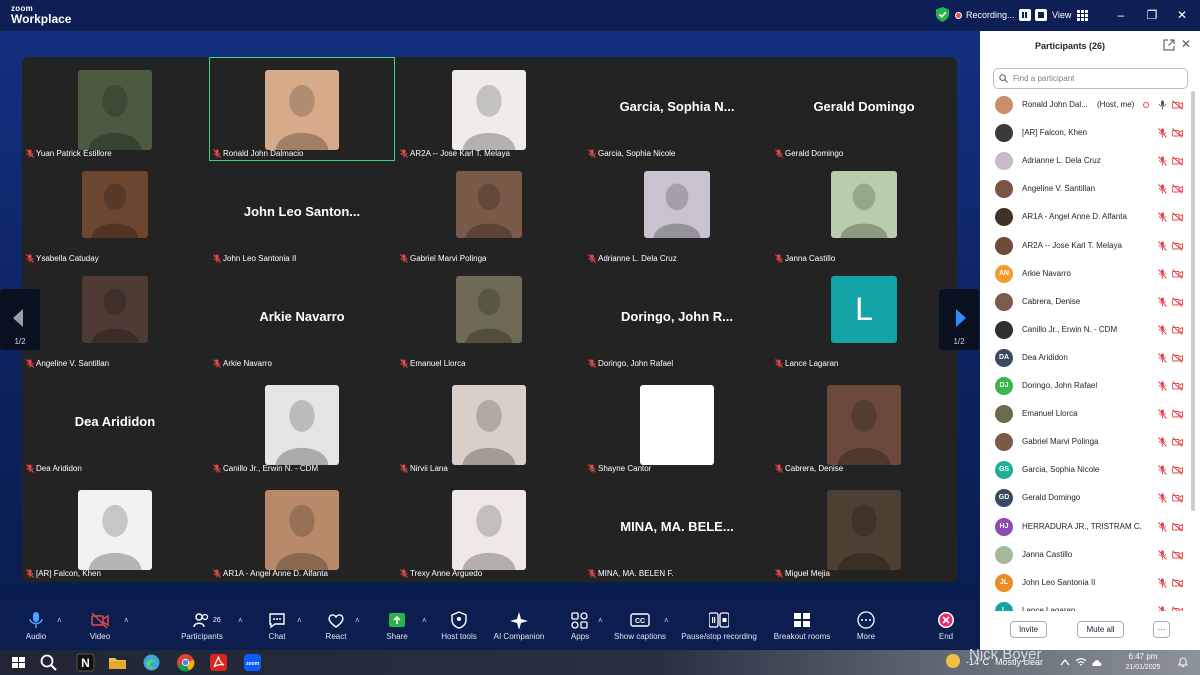 This screenshot has height=675, width=1200. I want to click on participant-row: Angeline V. Santillan, so click(1085, 189).